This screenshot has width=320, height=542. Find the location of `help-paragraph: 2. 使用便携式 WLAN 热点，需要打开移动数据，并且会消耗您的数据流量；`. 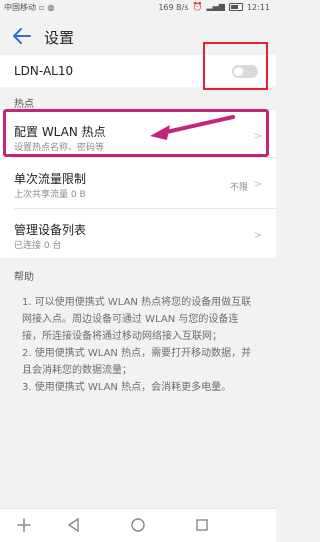

help-paragraph: 2. 使用便携式 WLAN 热点，需要打开移动数据，并且会消耗您的数据流量； is located at coordinates (137, 362).